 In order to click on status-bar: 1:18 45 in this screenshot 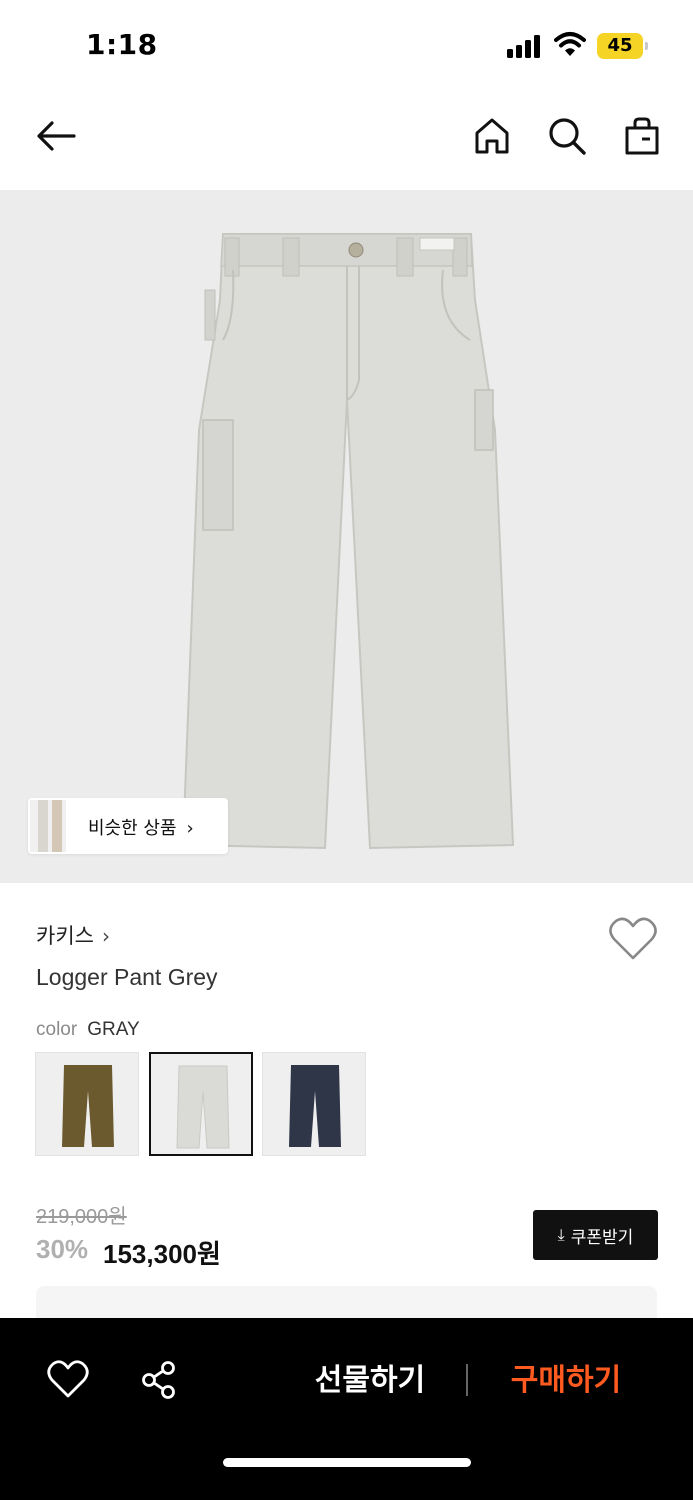, I will do `click(346, 46)`.